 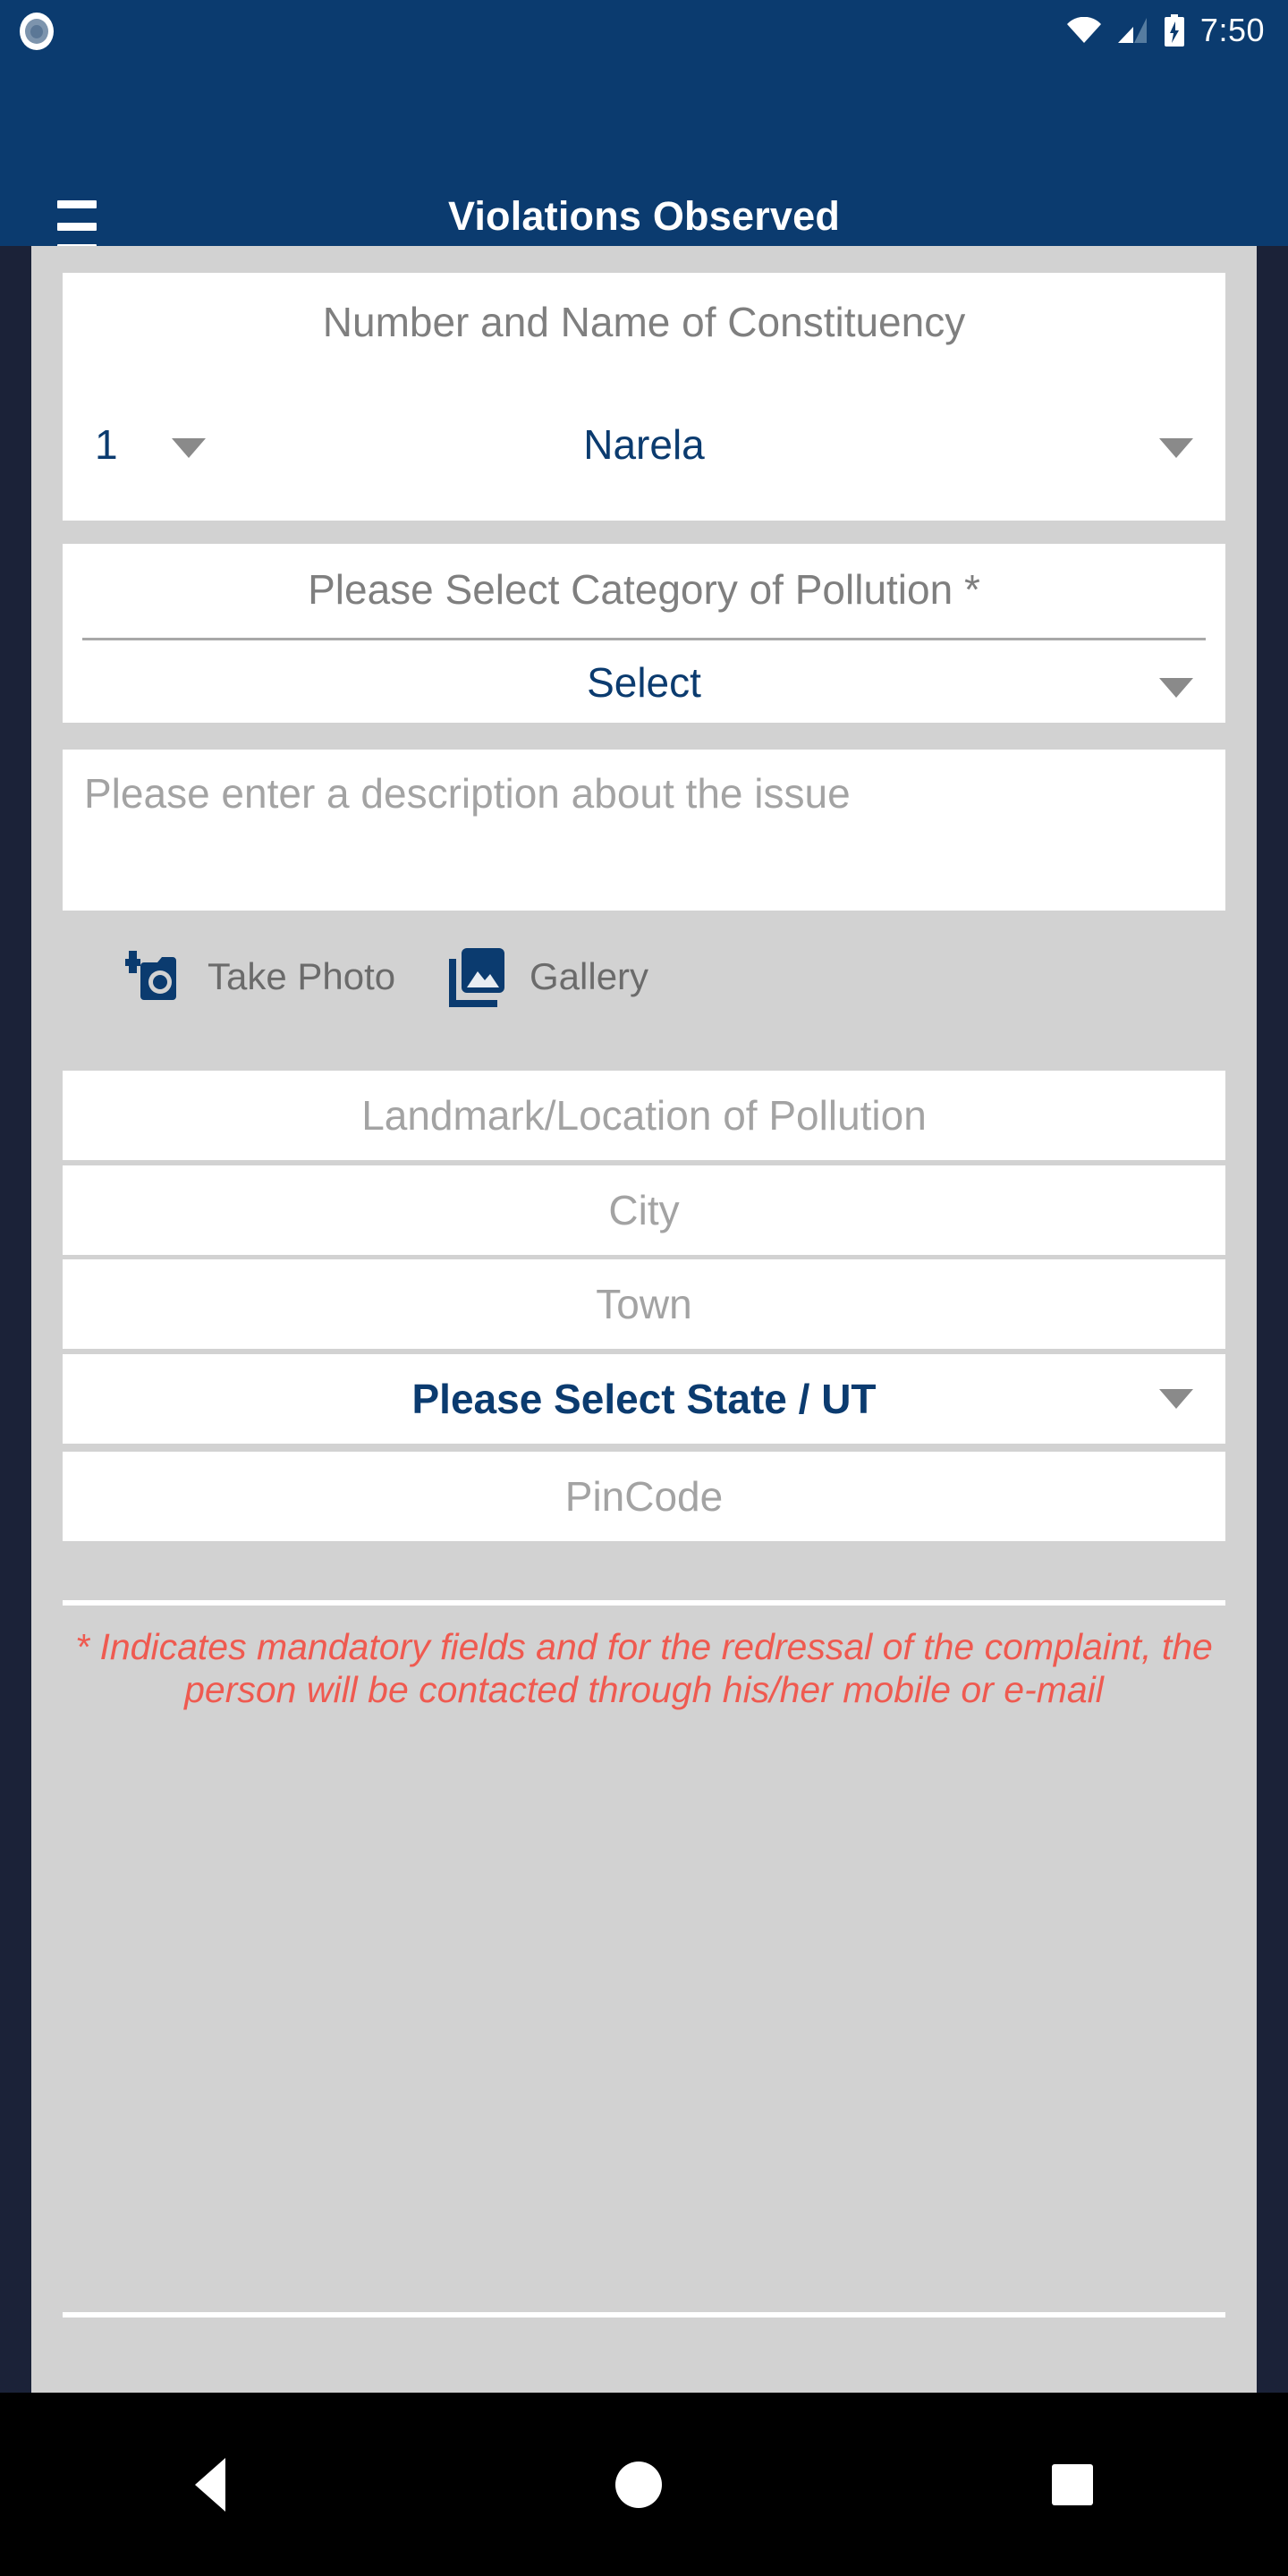 I want to click on status-bar-right: 7:50, so click(x=1177, y=30).